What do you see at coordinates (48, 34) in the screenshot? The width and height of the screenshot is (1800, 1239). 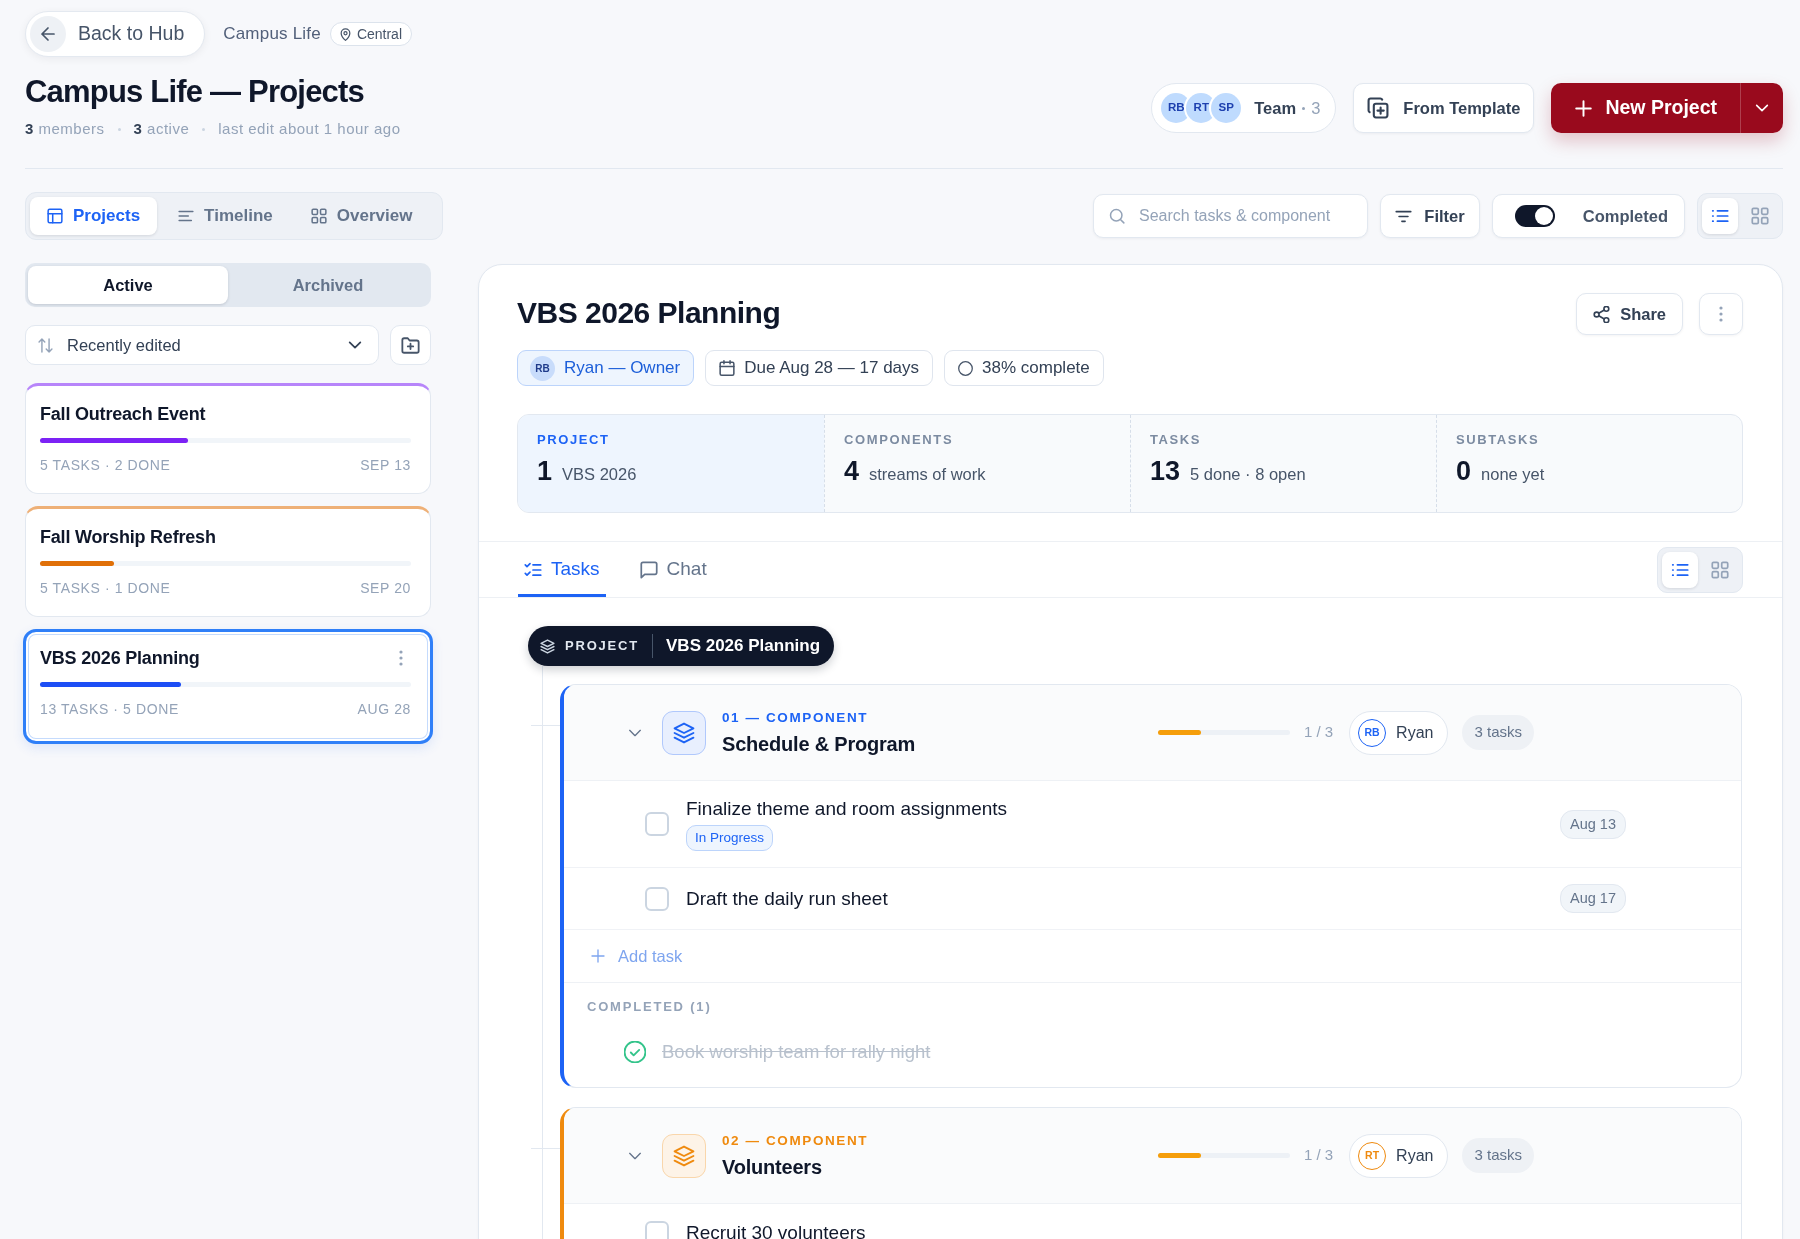 I see `arrow-left-icon` at bounding box center [48, 34].